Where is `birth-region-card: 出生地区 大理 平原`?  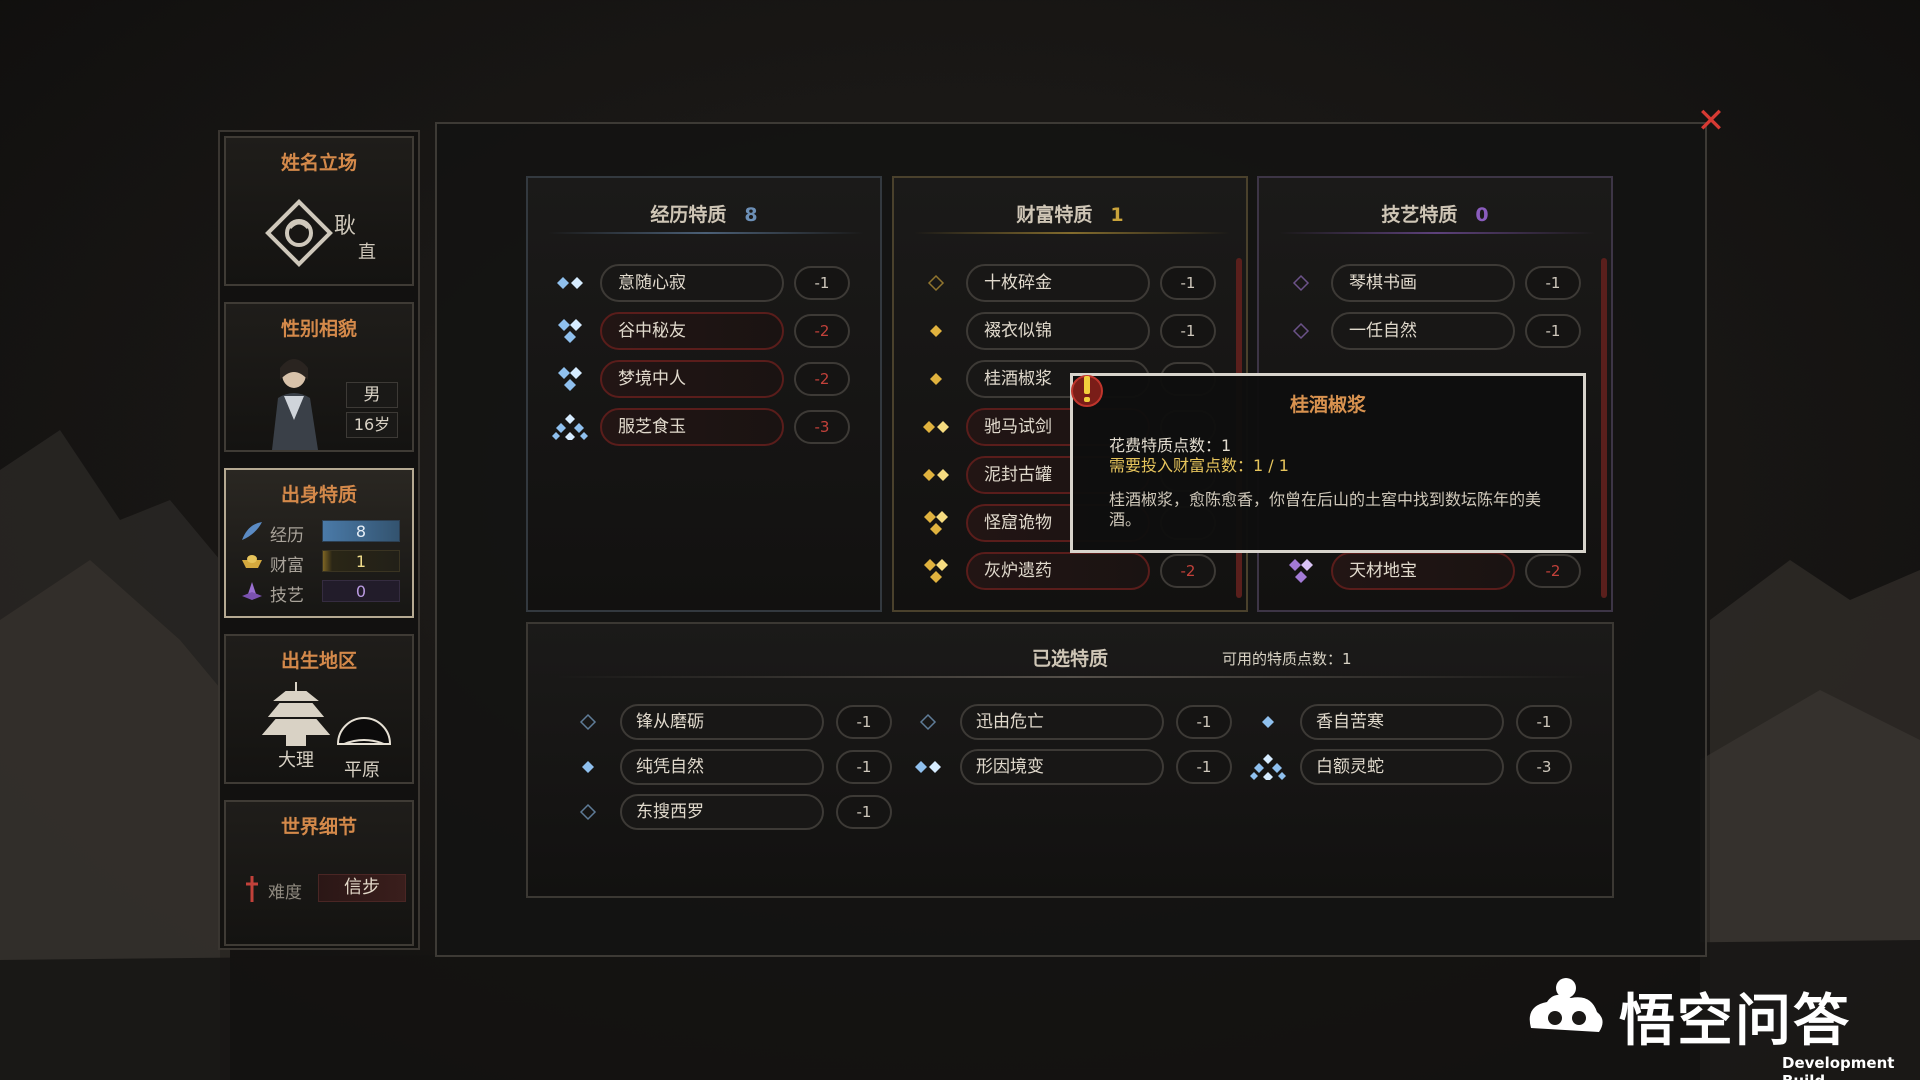 birth-region-card: 出生地区 大理 平原 is located at coordinates (319, 709).